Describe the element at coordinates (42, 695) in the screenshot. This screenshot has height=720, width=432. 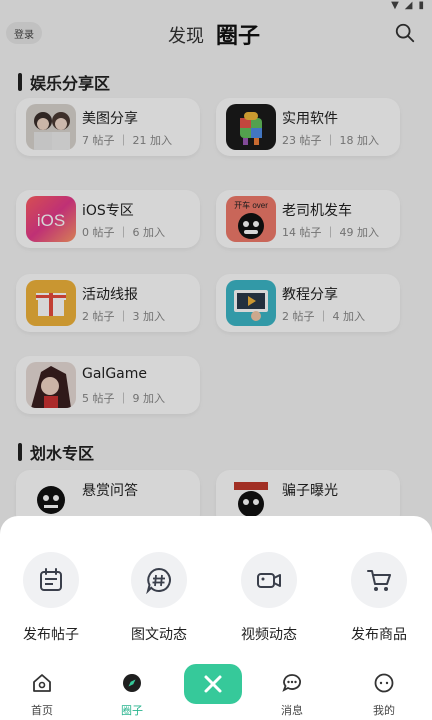
I see `nav-home: 首页` at that location.